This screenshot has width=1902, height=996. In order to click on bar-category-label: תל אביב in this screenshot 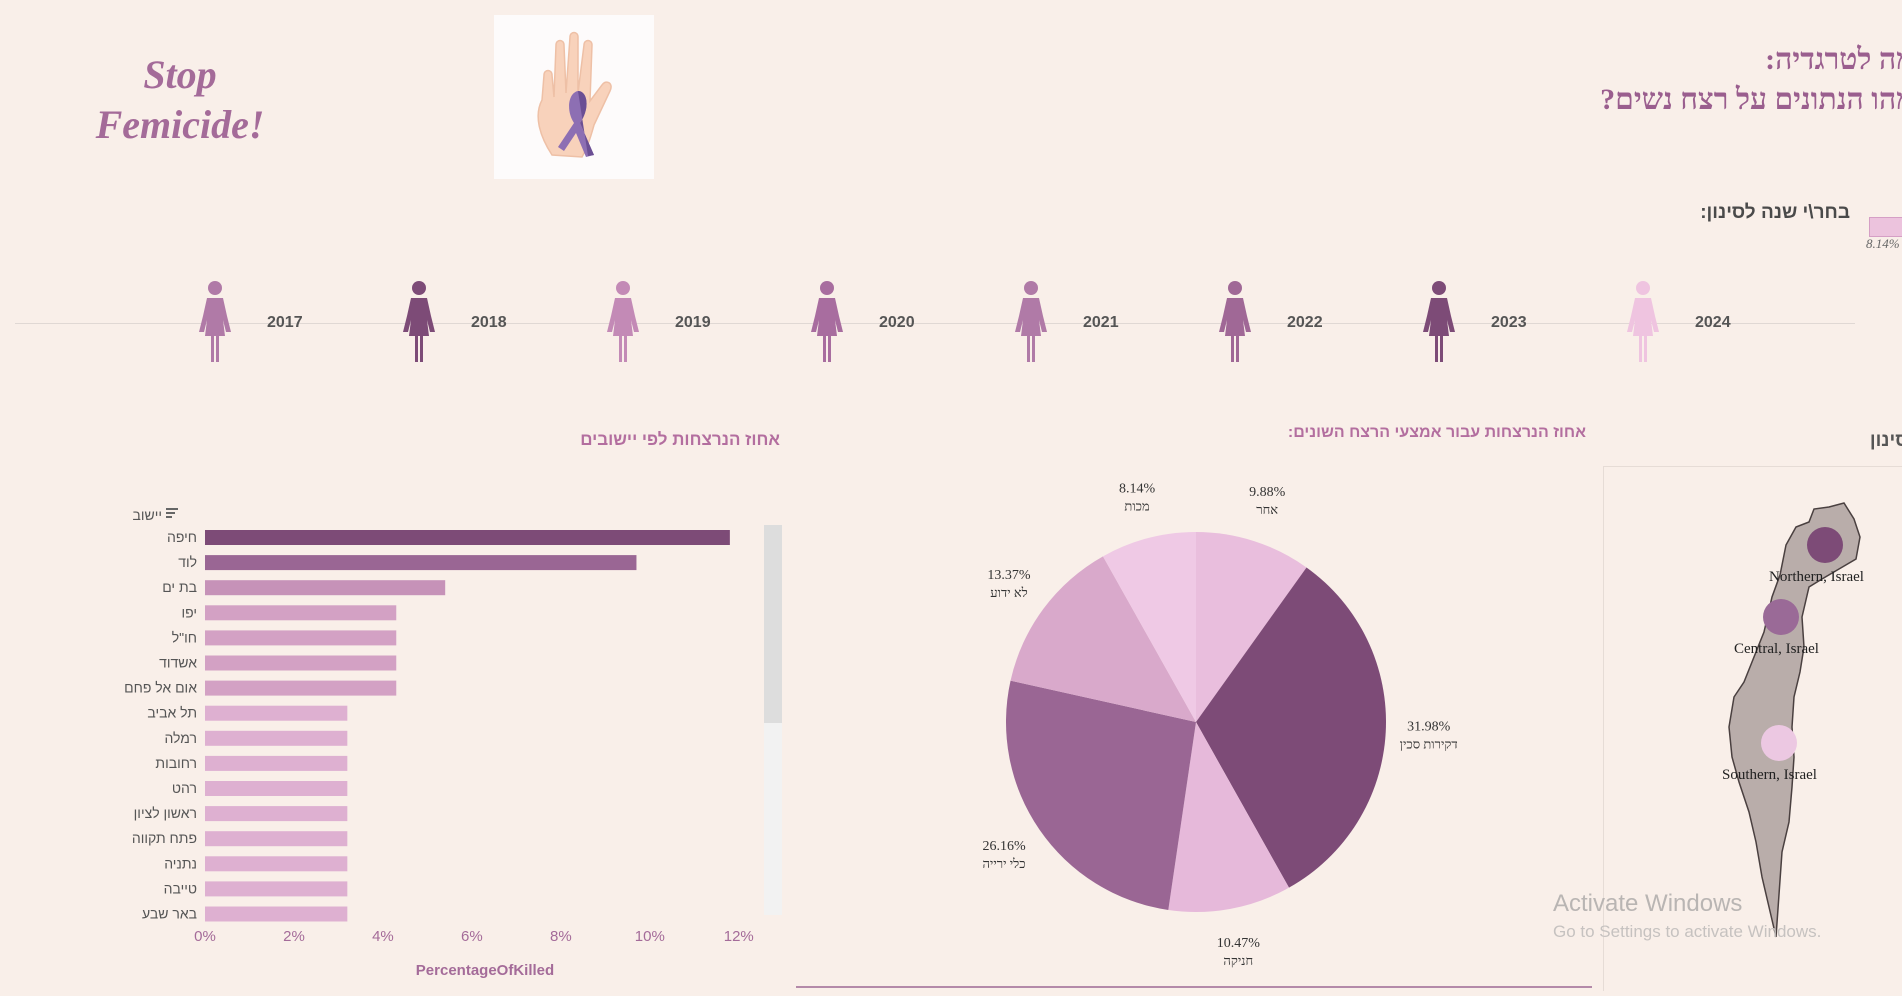, I will do `click(172, 713)`.